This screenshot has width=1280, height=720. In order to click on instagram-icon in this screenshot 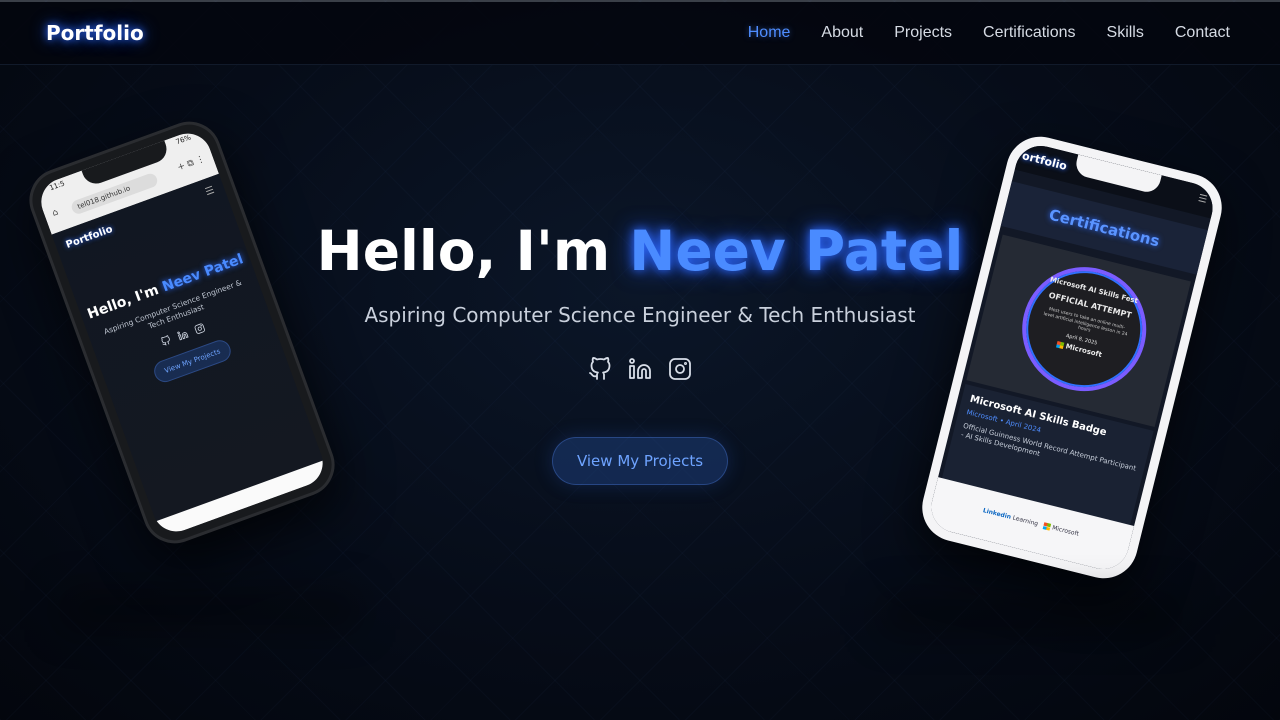, I will do `click(680, 369)`.